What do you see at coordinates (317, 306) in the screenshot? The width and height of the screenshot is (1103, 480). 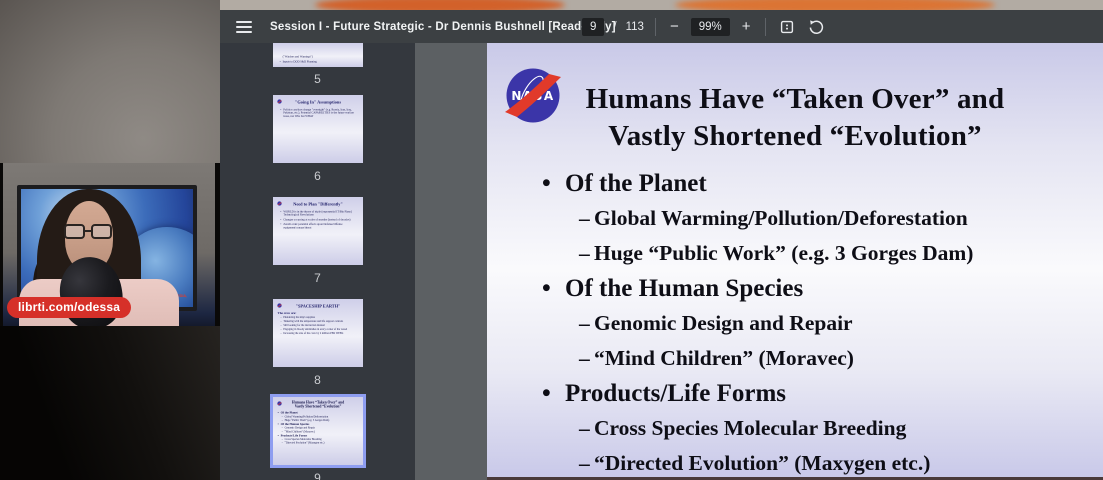 I see `thumb-title: "SPACESHIP EARTH"` at bounding box center [317, 306].